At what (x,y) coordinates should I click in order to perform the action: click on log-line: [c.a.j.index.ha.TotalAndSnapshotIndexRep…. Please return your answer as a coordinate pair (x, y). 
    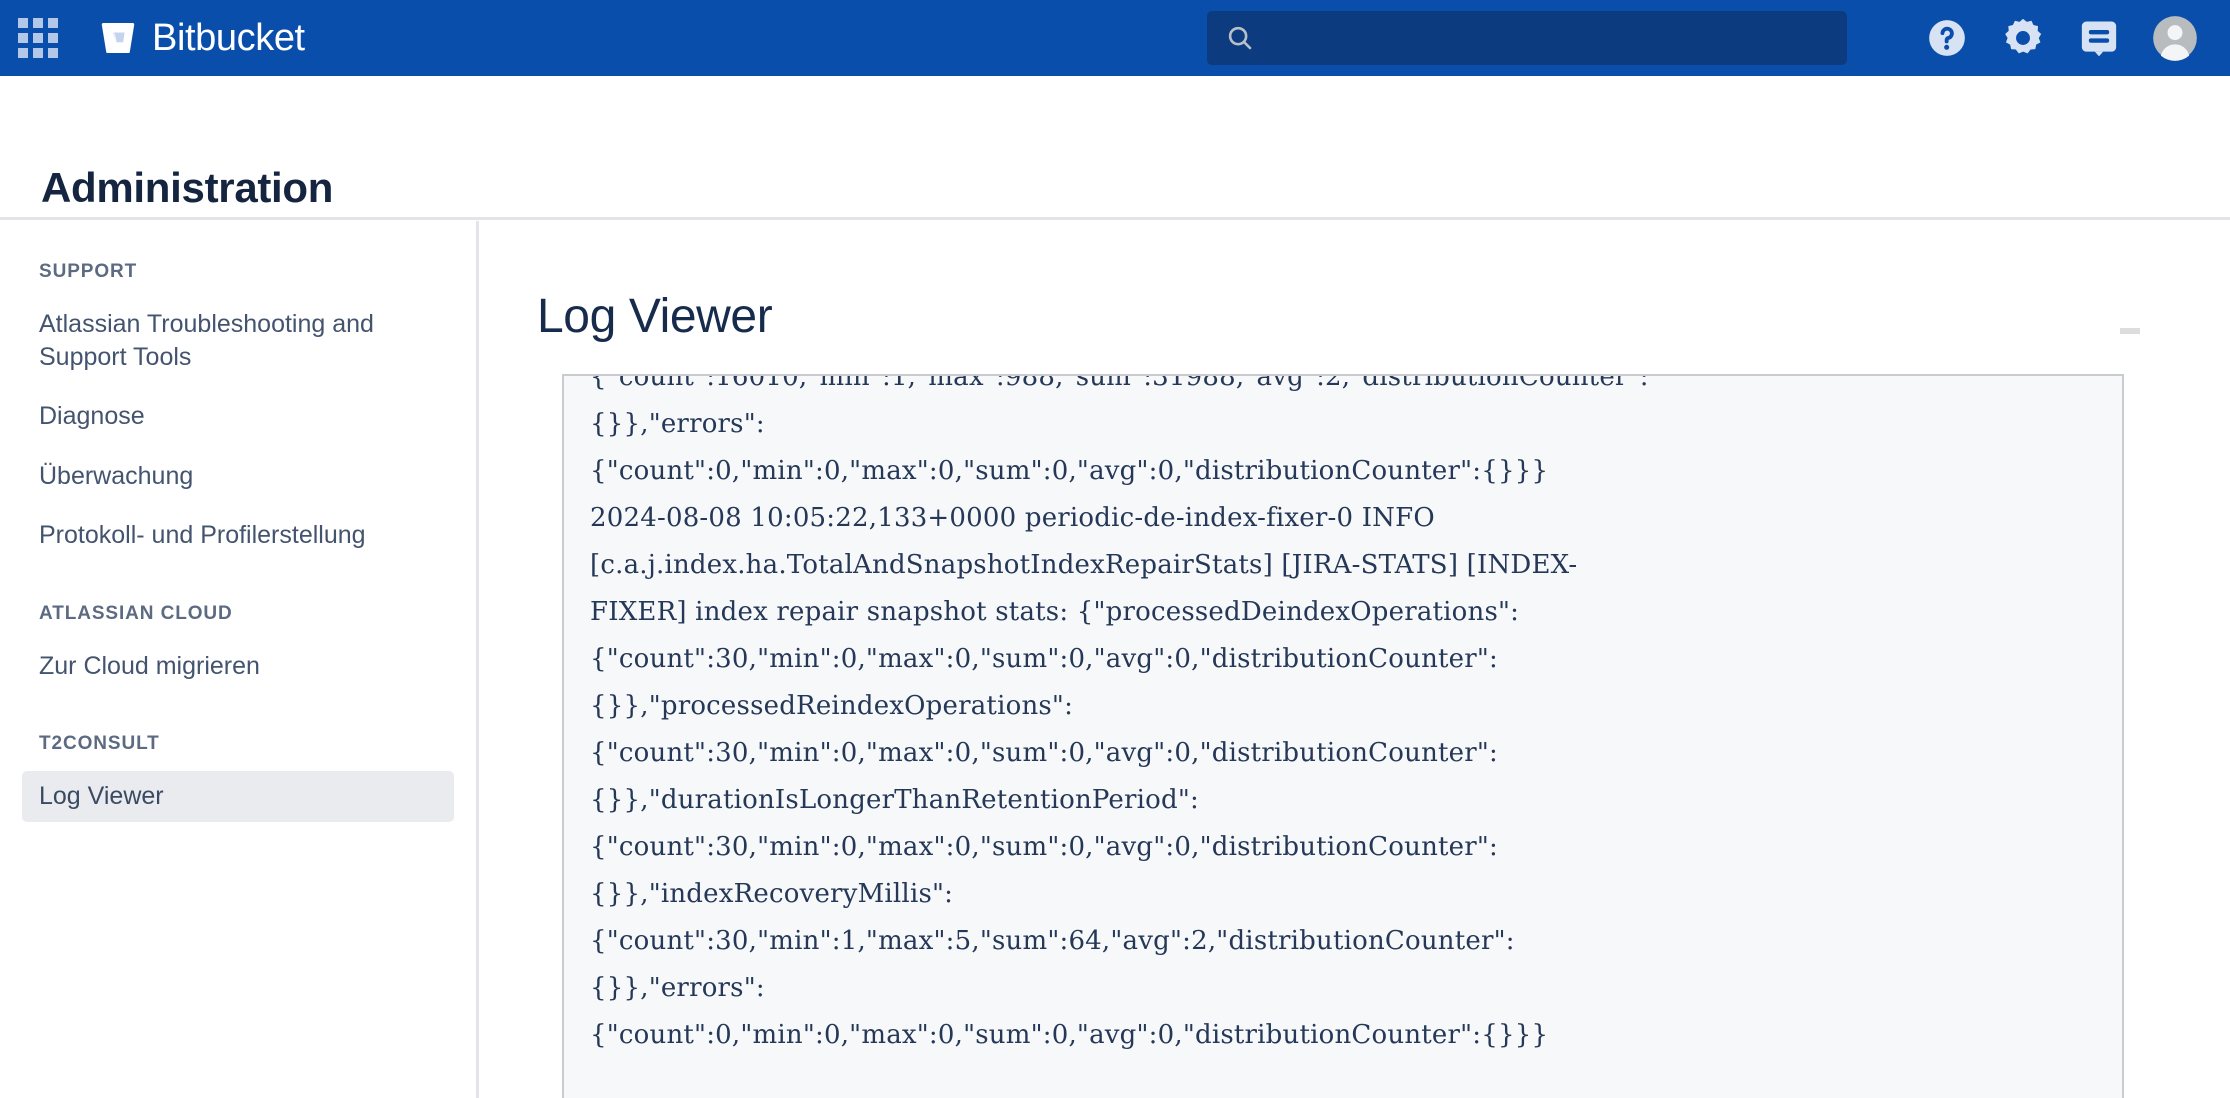
    Looking at the image, I should click on (1084, 565).